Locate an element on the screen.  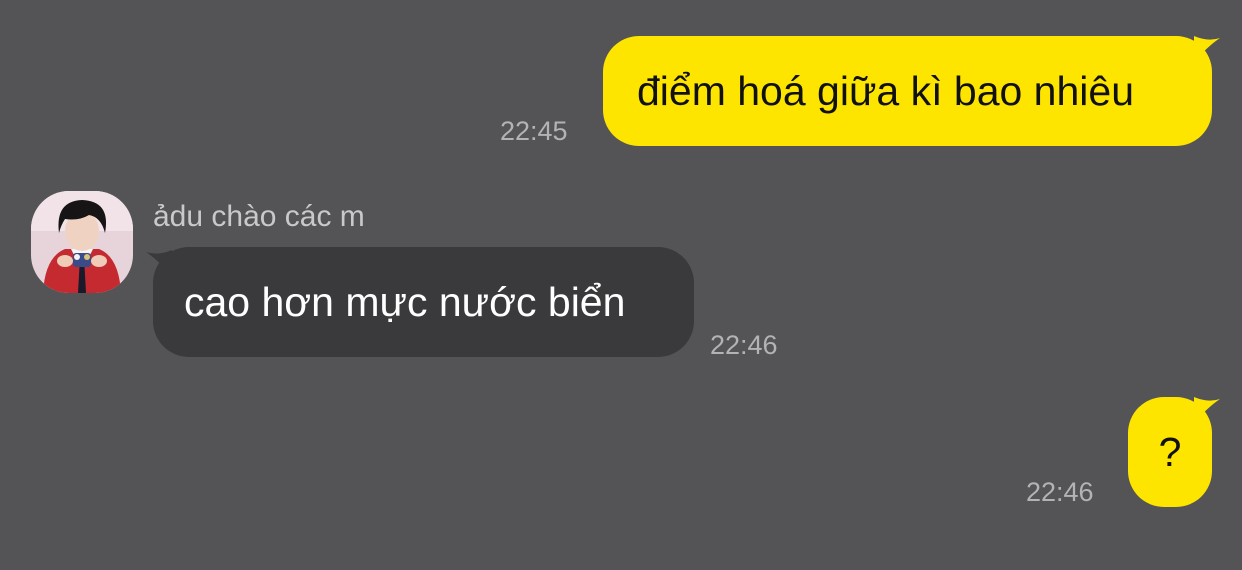
user-avatar-photo is located at coordinates (82, 242).